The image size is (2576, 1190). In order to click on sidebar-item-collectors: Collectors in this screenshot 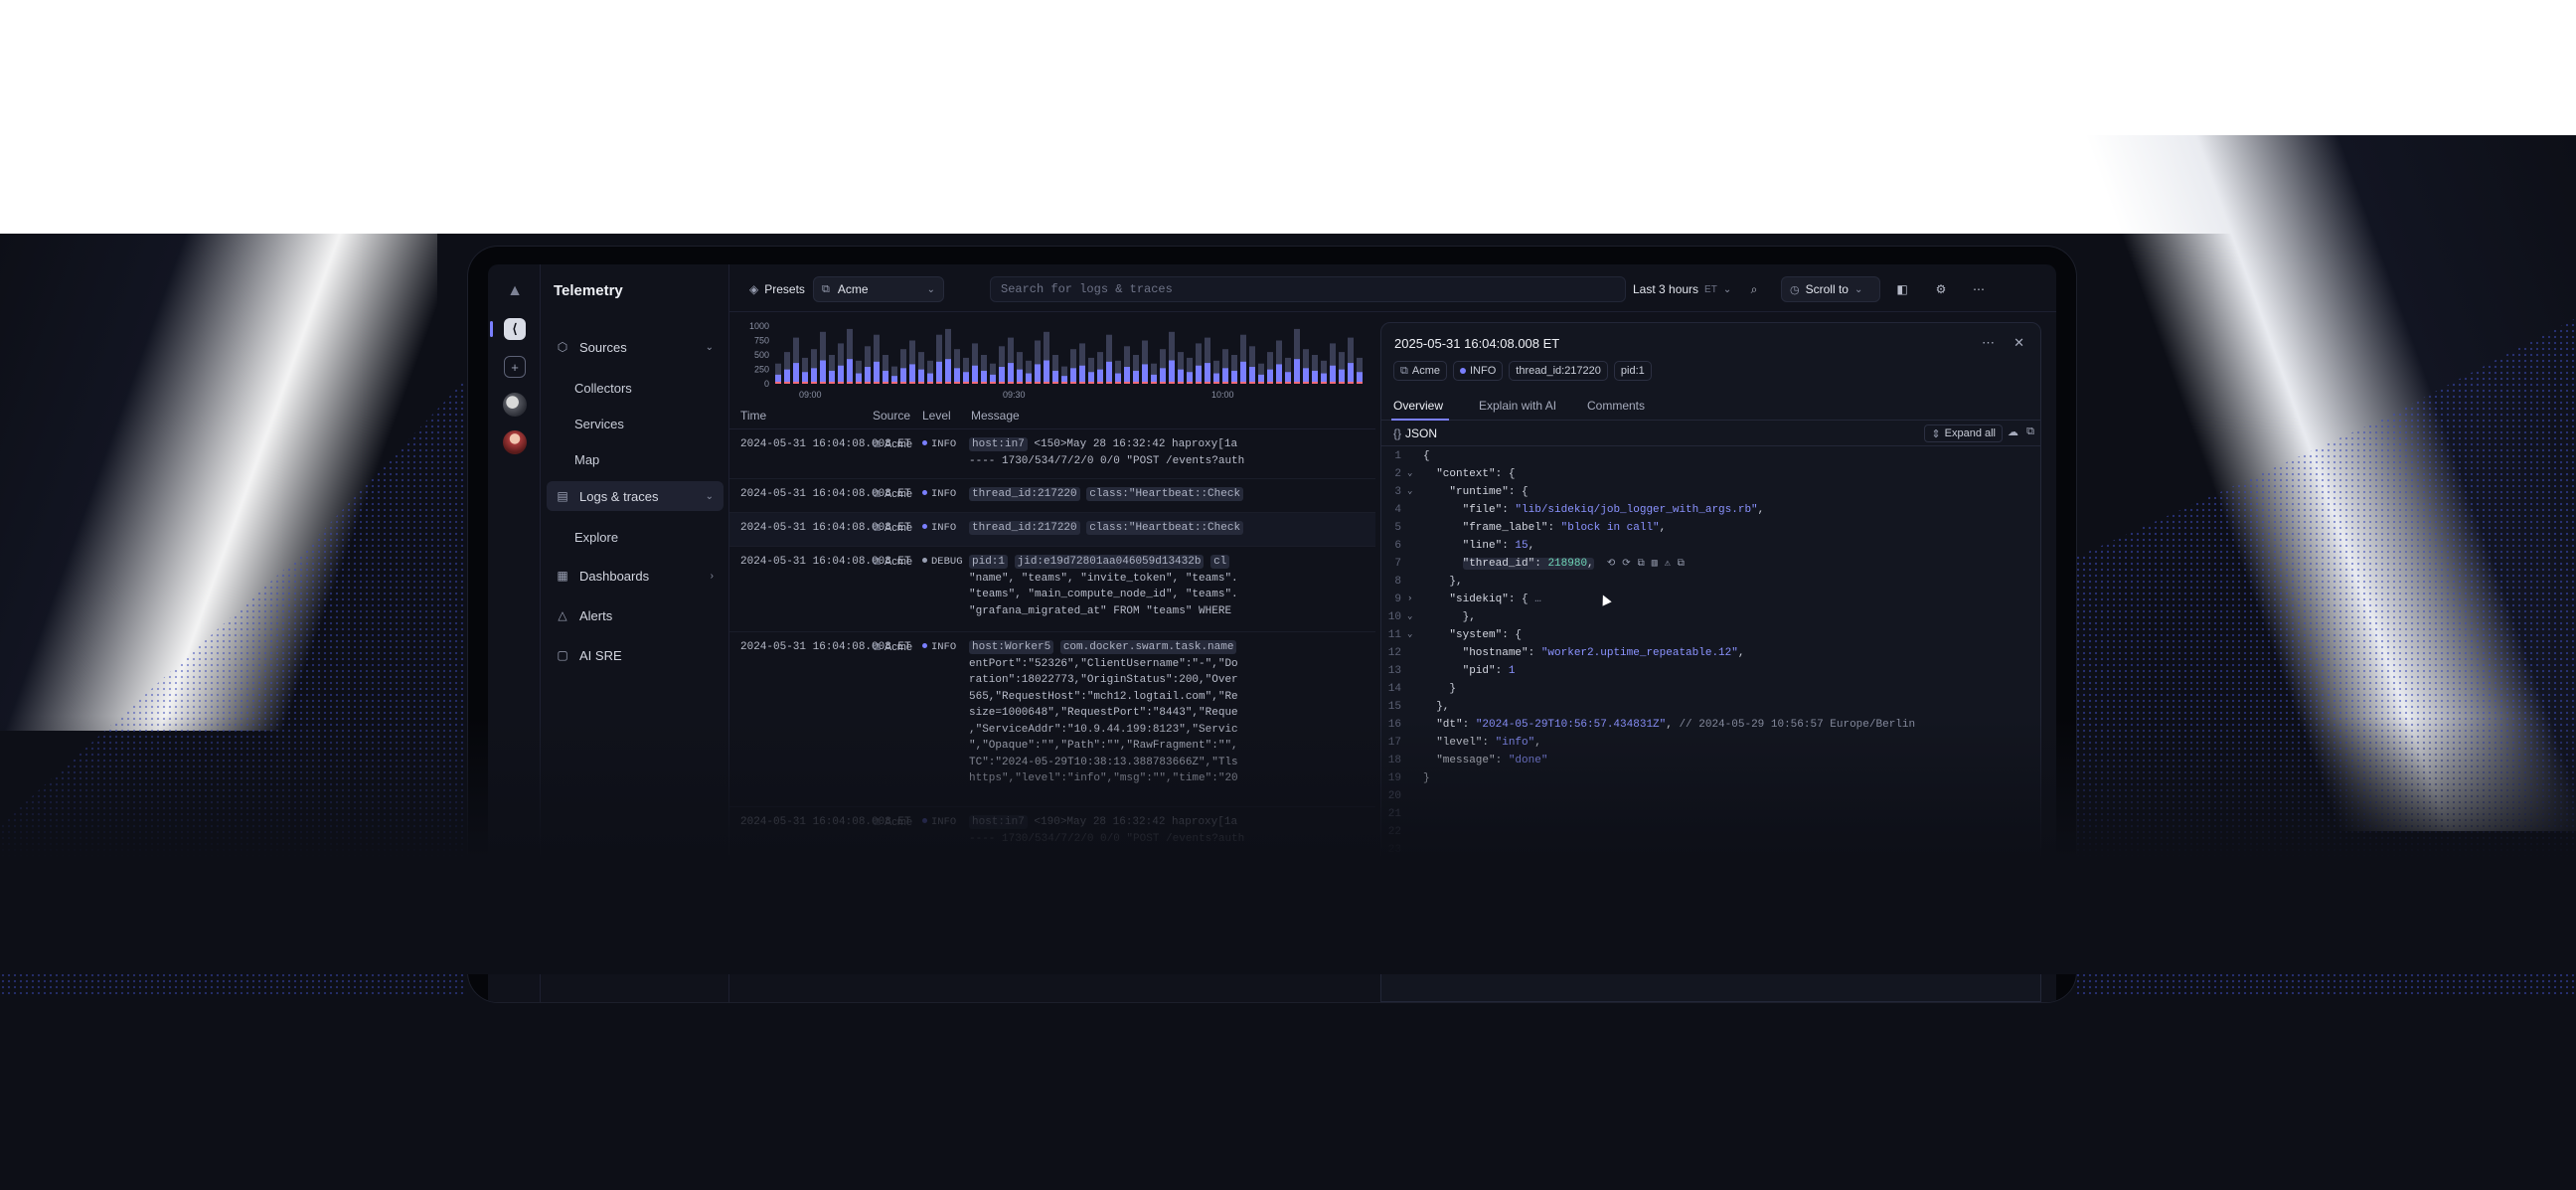, I will do `click(603, 388)`.